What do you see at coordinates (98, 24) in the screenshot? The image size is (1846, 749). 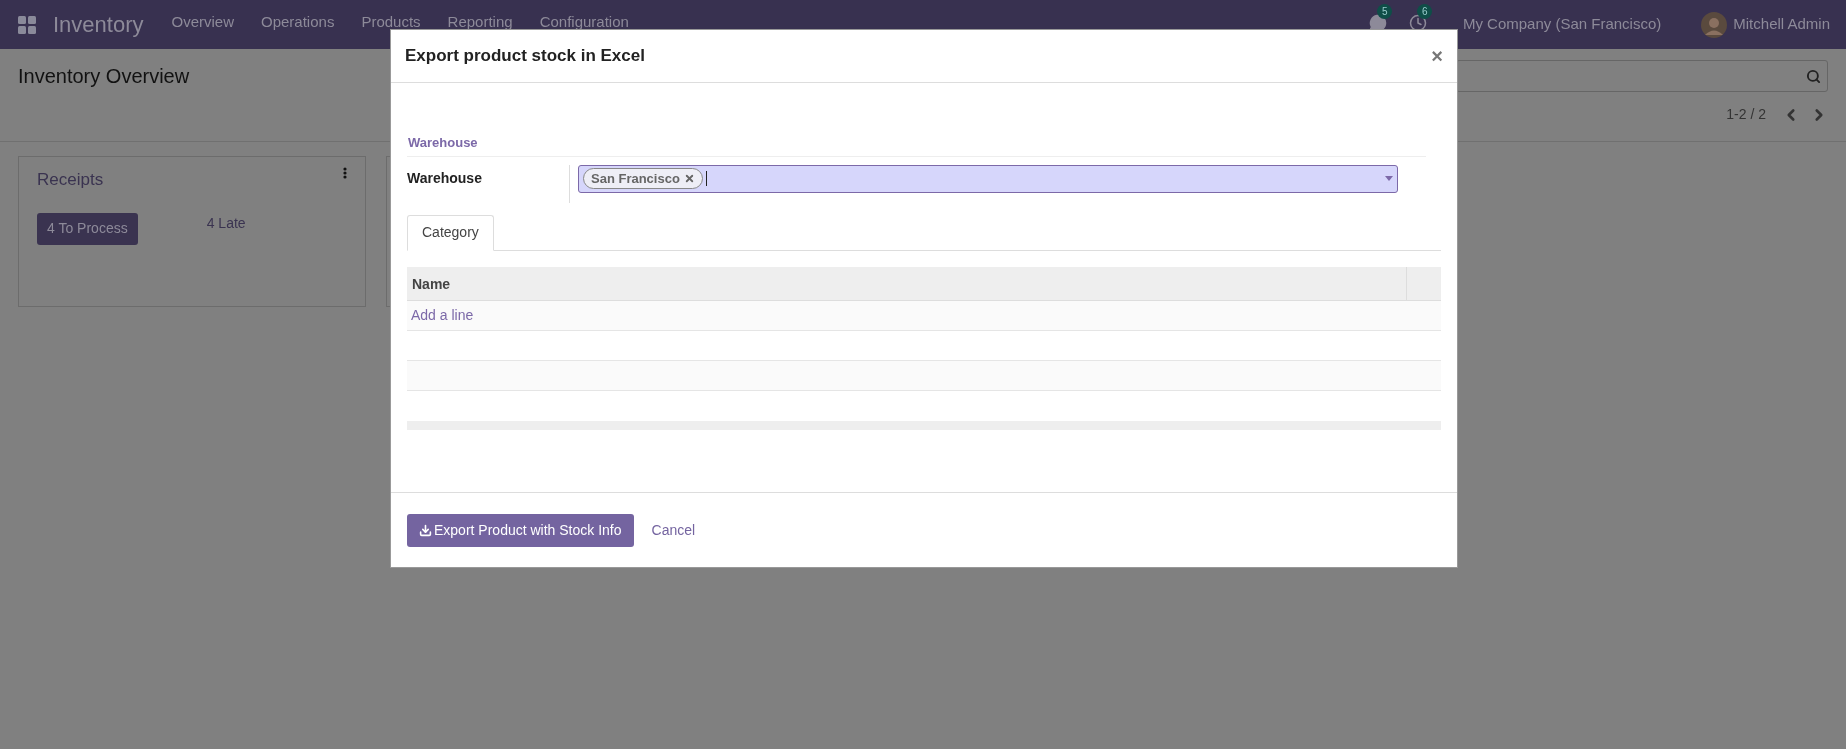 I see `app-name: Inventory` at bounding box center [98, 24].